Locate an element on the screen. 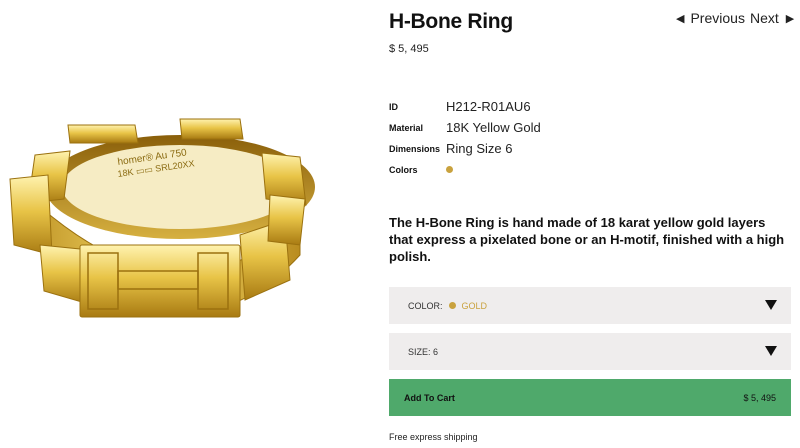 The image size is (800, 448). add-to-cart-label: Add To Cart is located at coordinates (429, 397).